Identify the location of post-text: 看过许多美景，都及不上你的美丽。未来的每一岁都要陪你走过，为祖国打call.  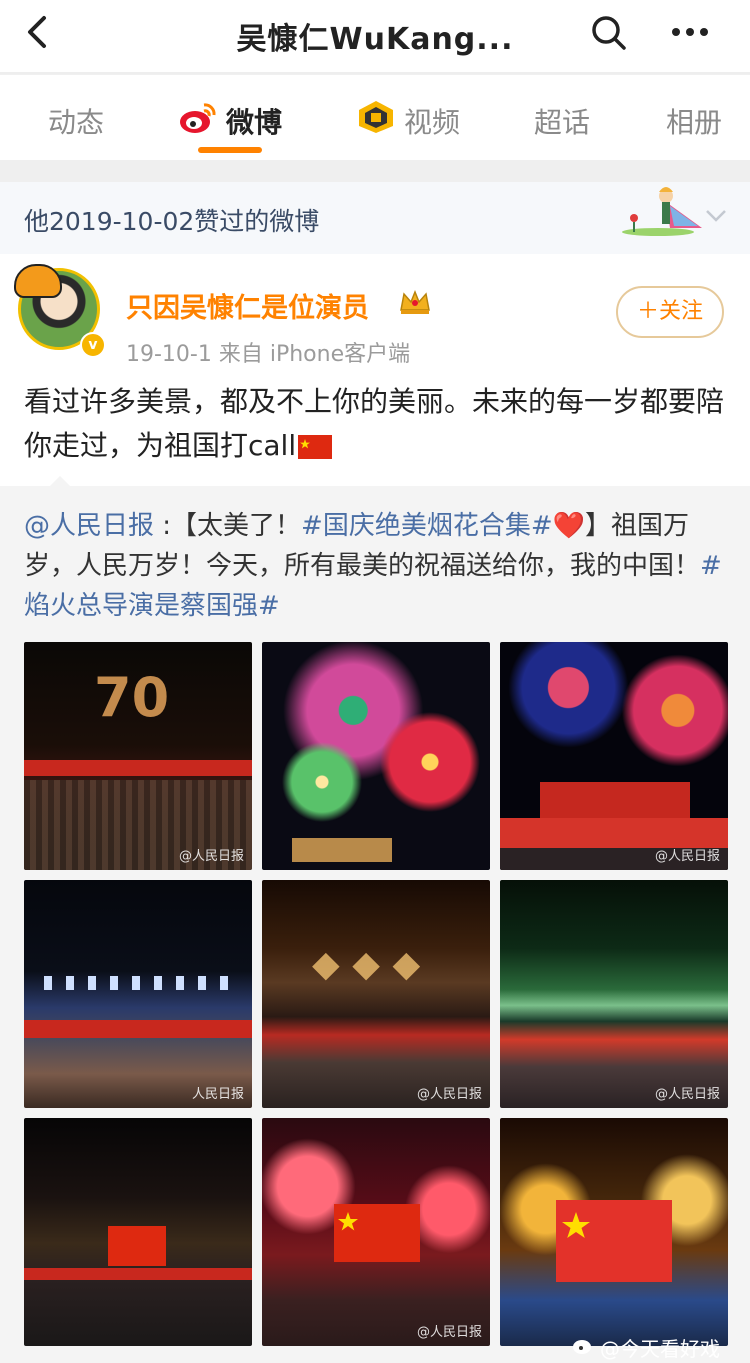
(374, 424).